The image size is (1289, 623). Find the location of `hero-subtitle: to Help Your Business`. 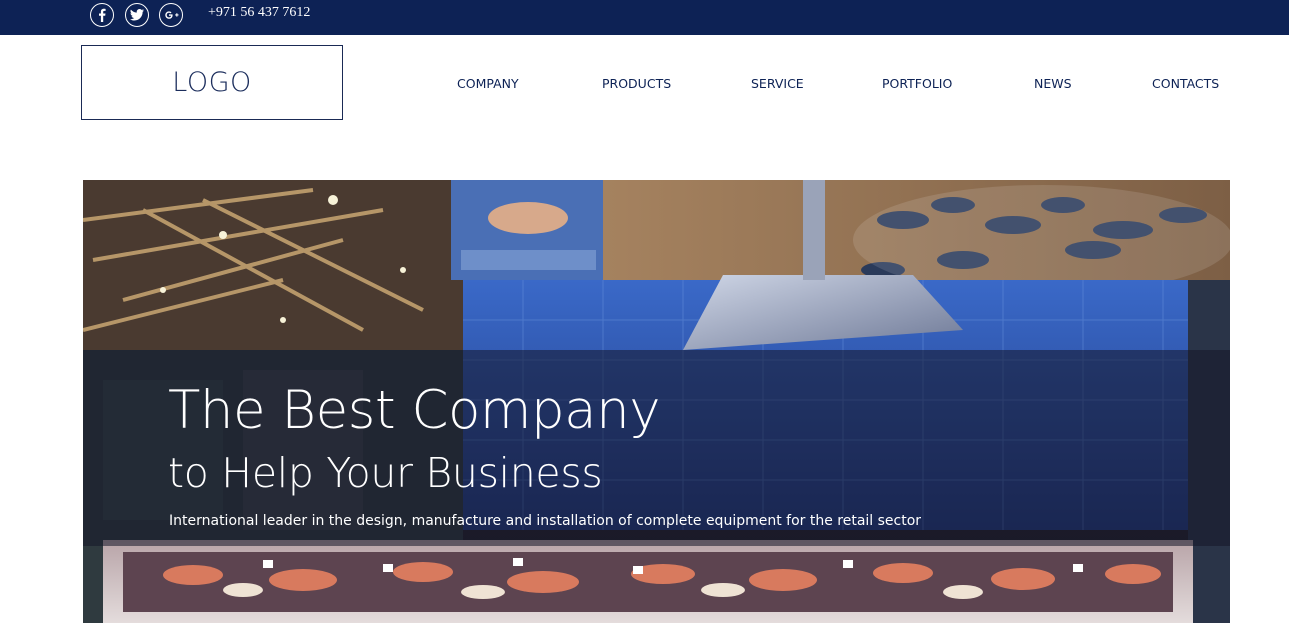

hero-subtitle: to Help Your Business is located at coordinates (385, 473).